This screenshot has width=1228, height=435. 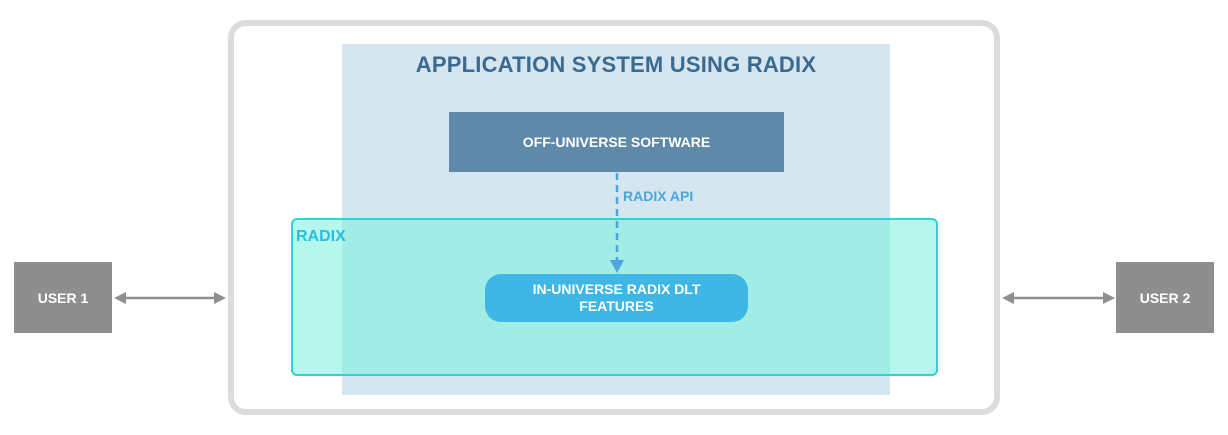 I want to click on user-2-connector-right-arrowhead, so click(x=1109, y=298).